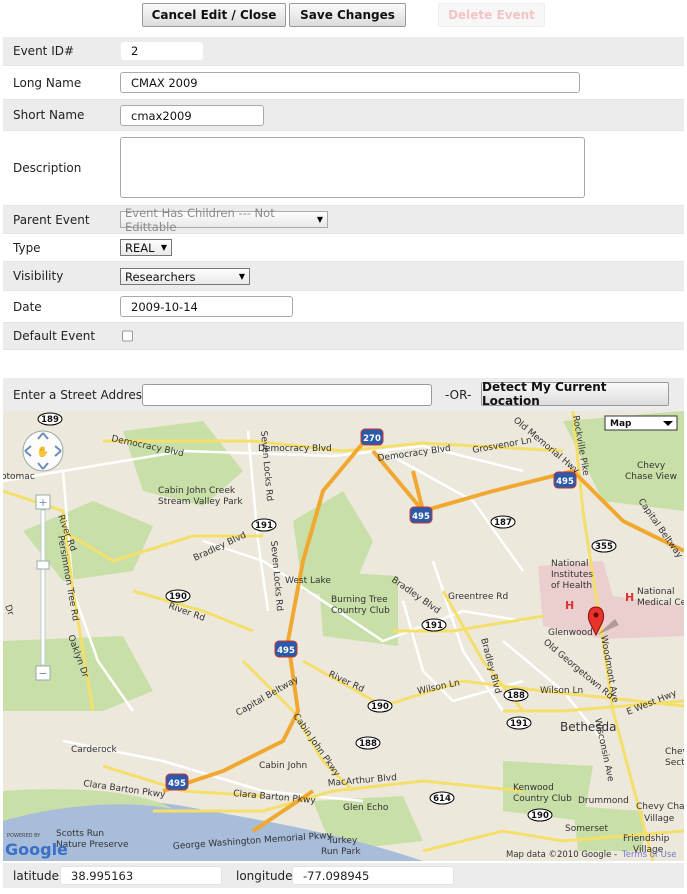  What do you see at coordinates (533, 788) in the screenshot?
I see `map-place-label: Kenwood` at bounding box center [533, 788].